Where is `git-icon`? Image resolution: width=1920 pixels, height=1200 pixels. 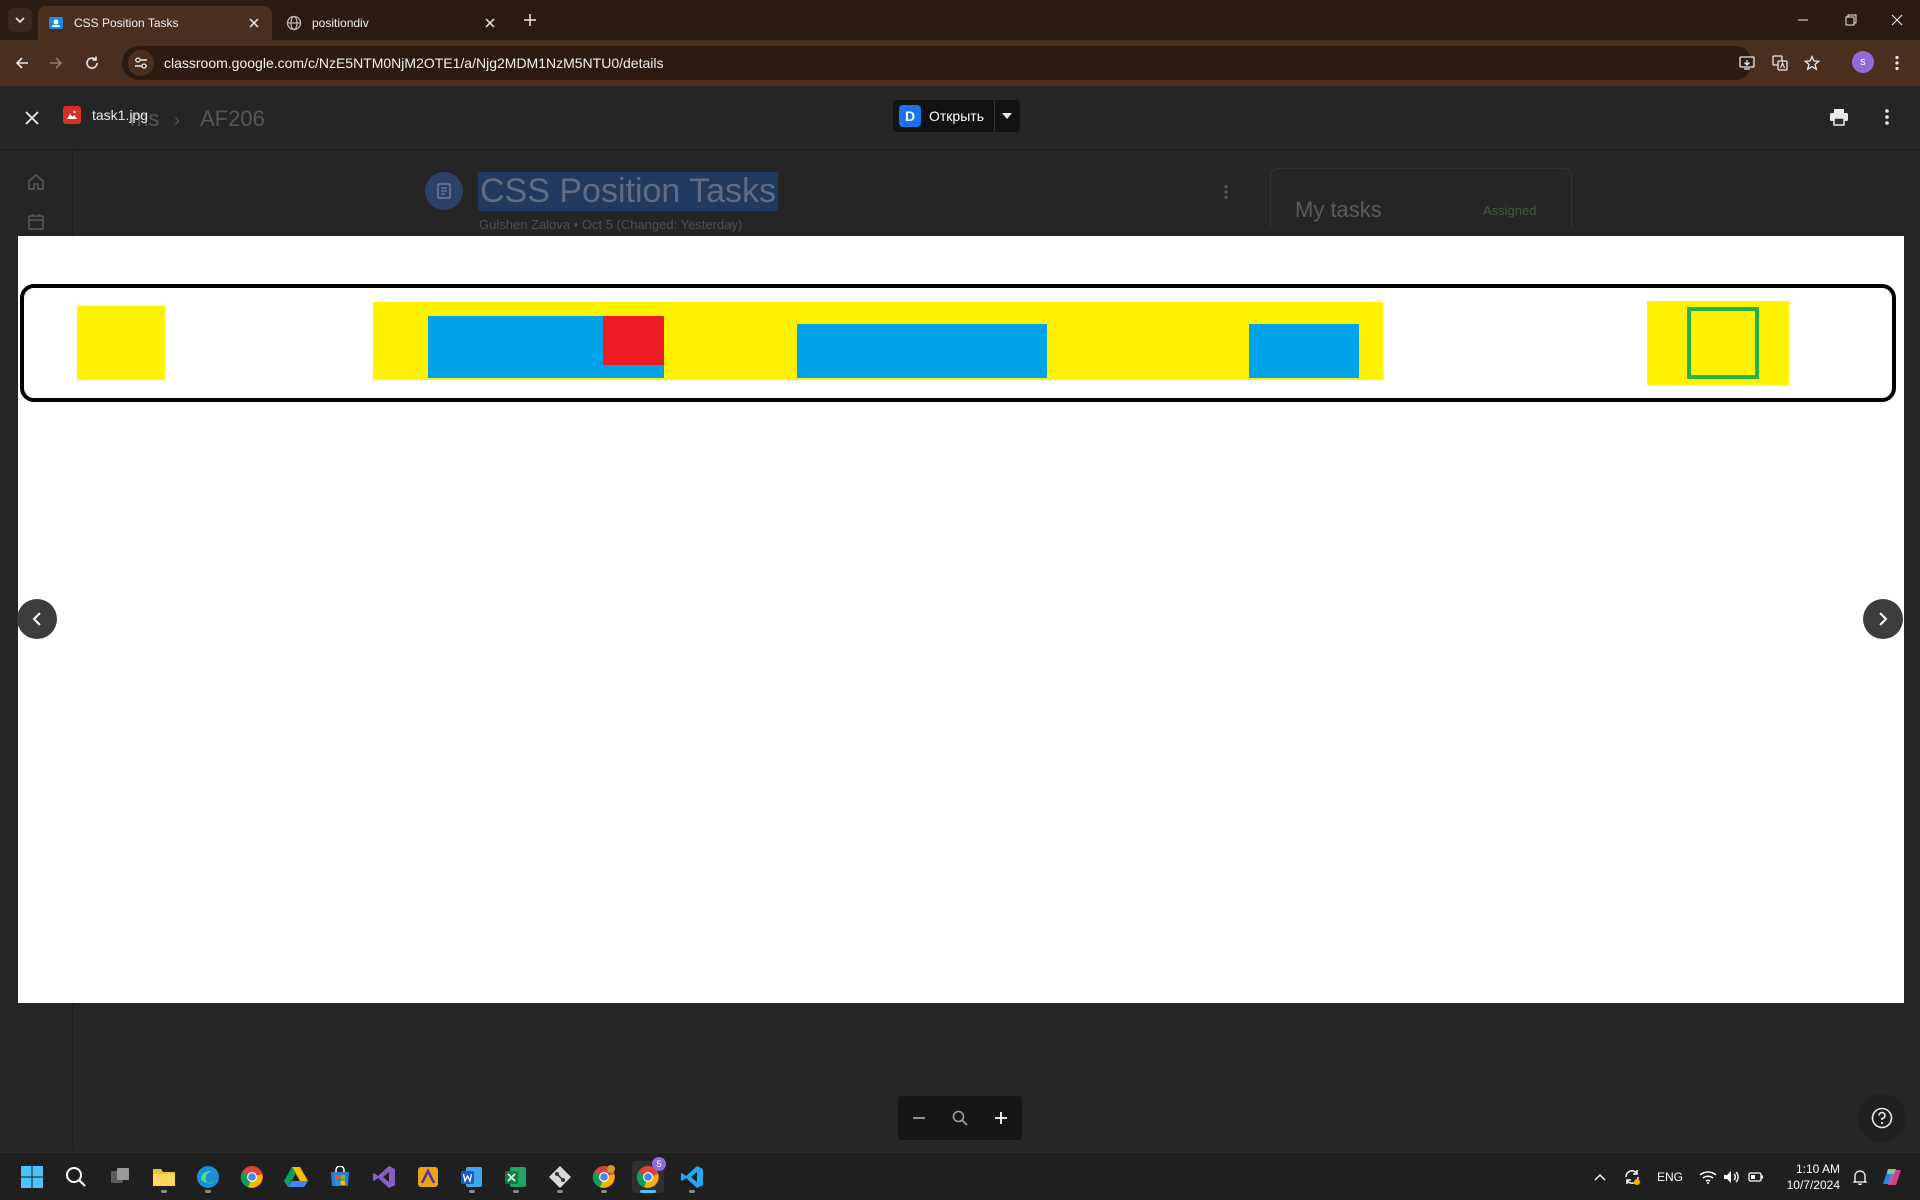 git-icon is located at coordinates (560, 1177).